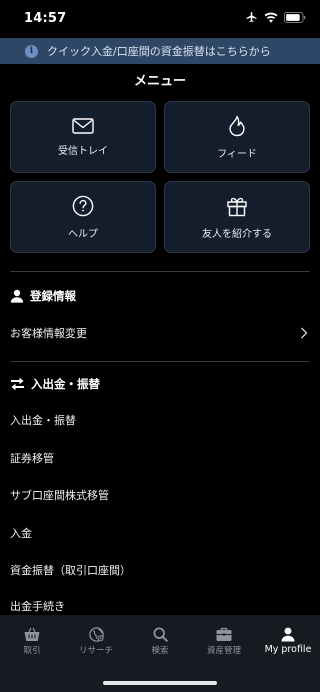  I want to click on tile-refer-friend: 友人を紹介する, so click(237, 217).